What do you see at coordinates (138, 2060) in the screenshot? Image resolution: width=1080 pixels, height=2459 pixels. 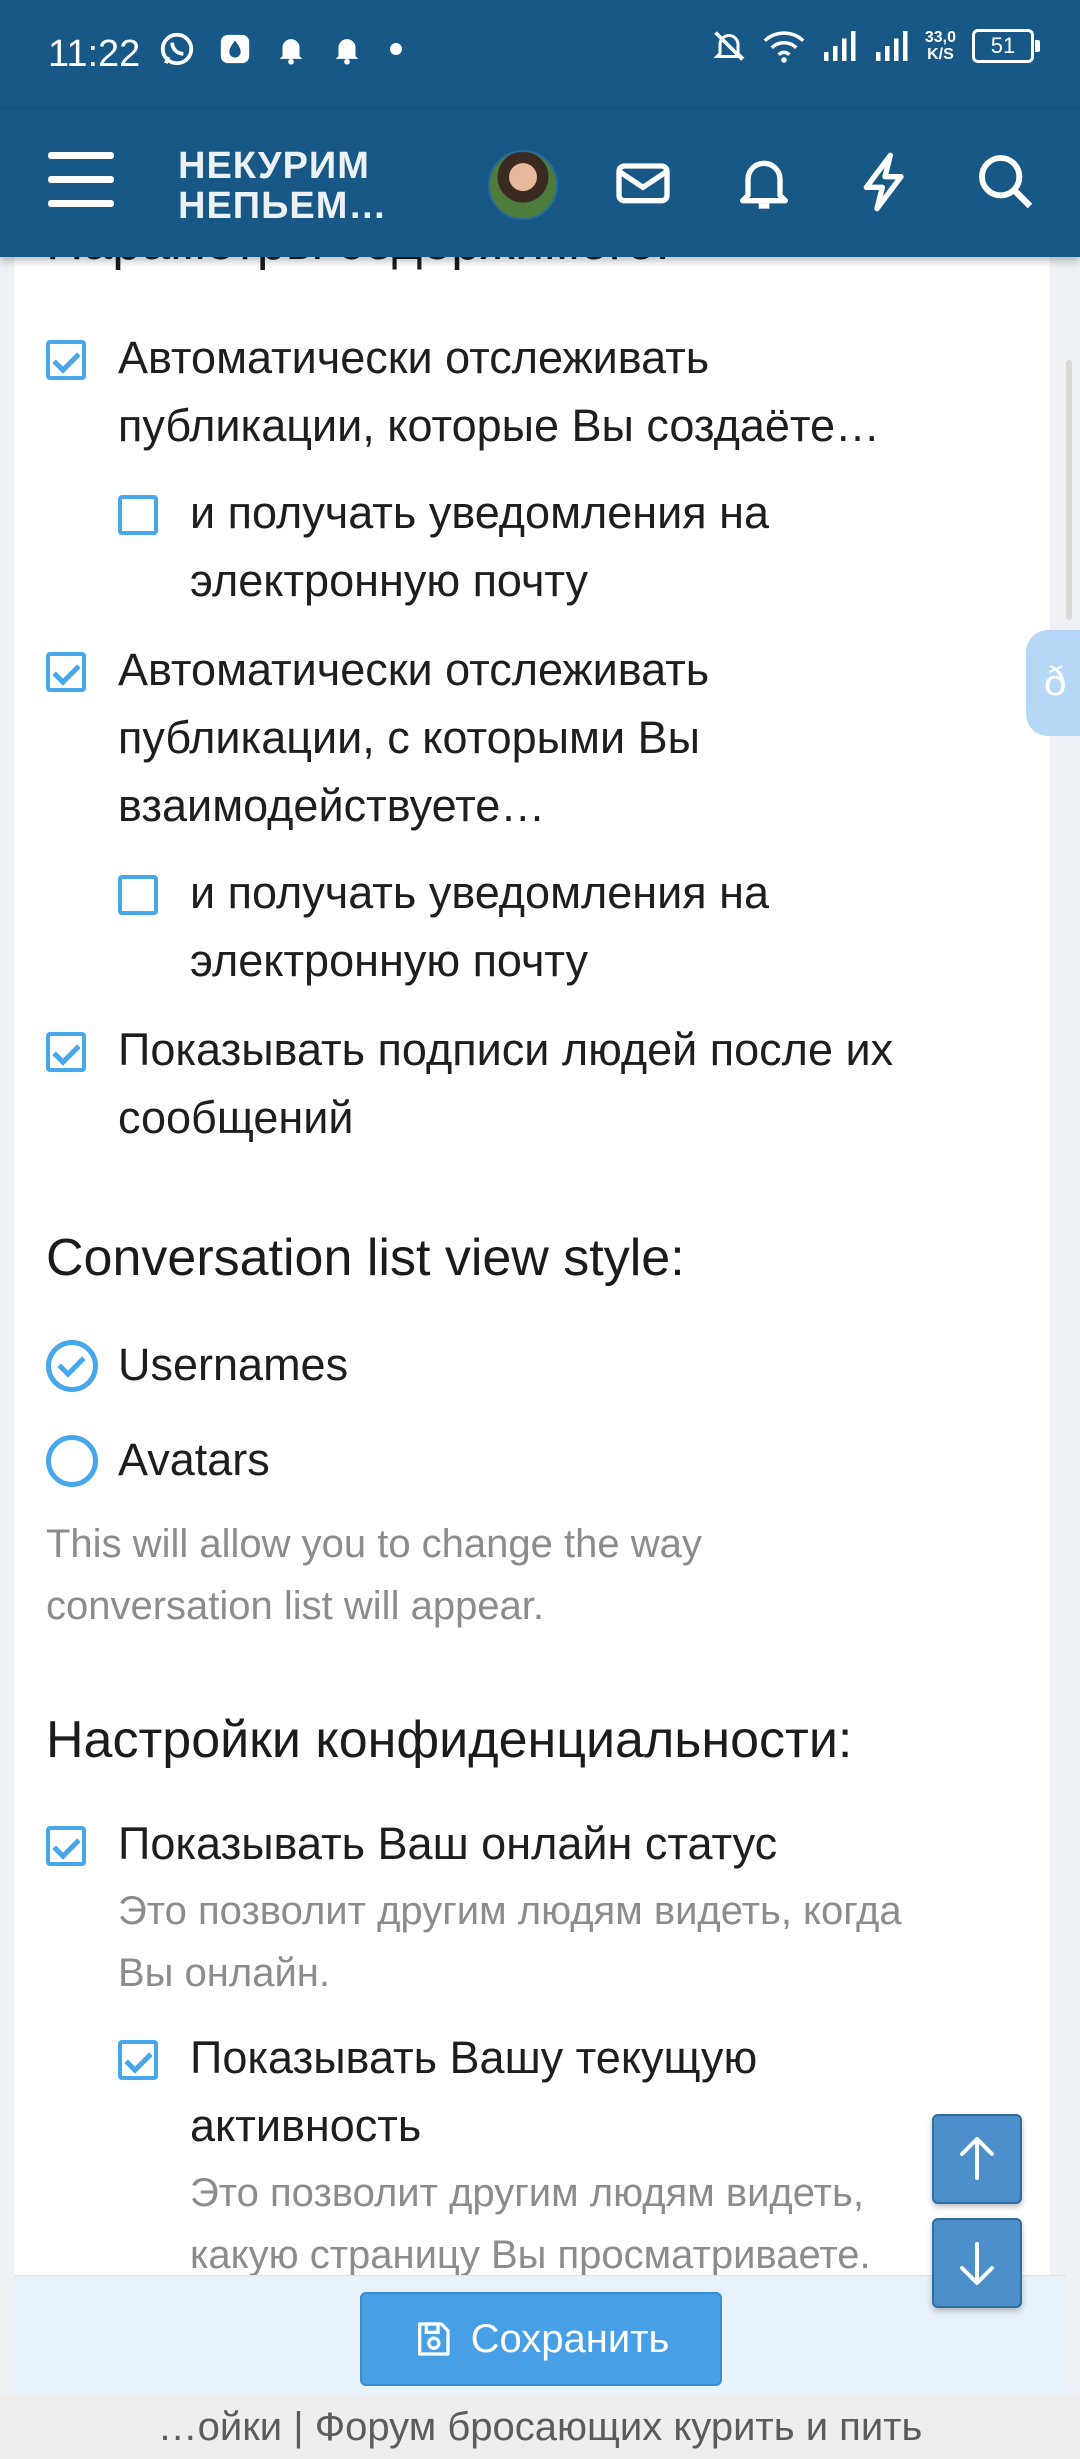 I see `show-activity-checkbox` at bounding box center [138, 2060].